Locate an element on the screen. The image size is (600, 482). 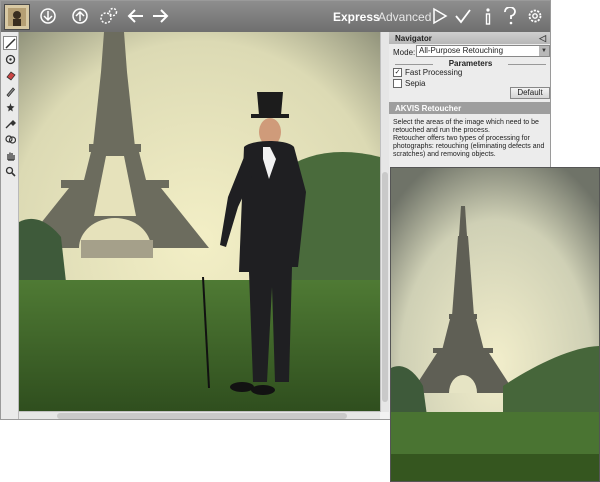
fast-processing-checkbox: ✓ Fast Processing is located at coordinates (427, 72).